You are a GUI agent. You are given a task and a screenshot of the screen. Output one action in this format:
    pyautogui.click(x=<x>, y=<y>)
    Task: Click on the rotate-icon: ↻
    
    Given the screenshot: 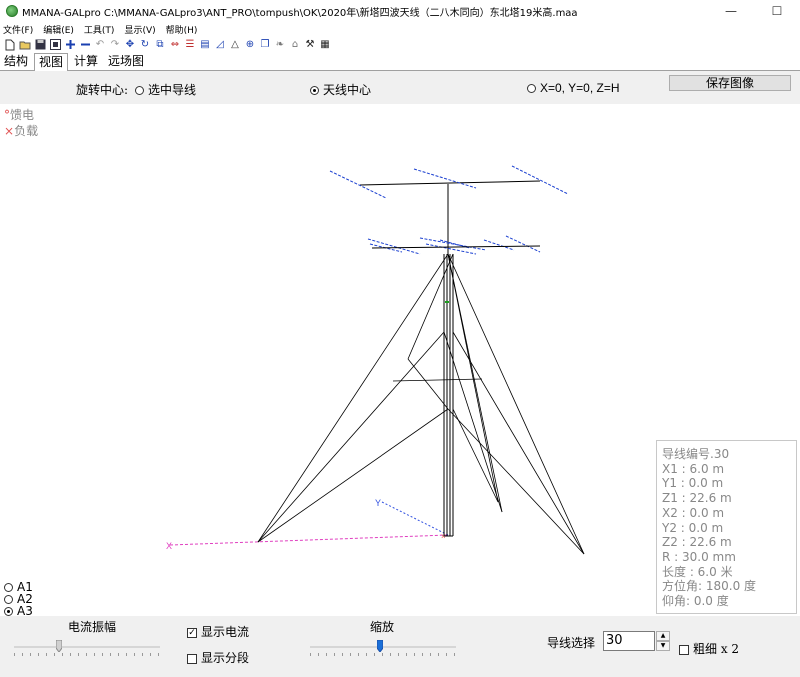 What is the action you would take?
    pyautogui.click(x=145, y=44)
    